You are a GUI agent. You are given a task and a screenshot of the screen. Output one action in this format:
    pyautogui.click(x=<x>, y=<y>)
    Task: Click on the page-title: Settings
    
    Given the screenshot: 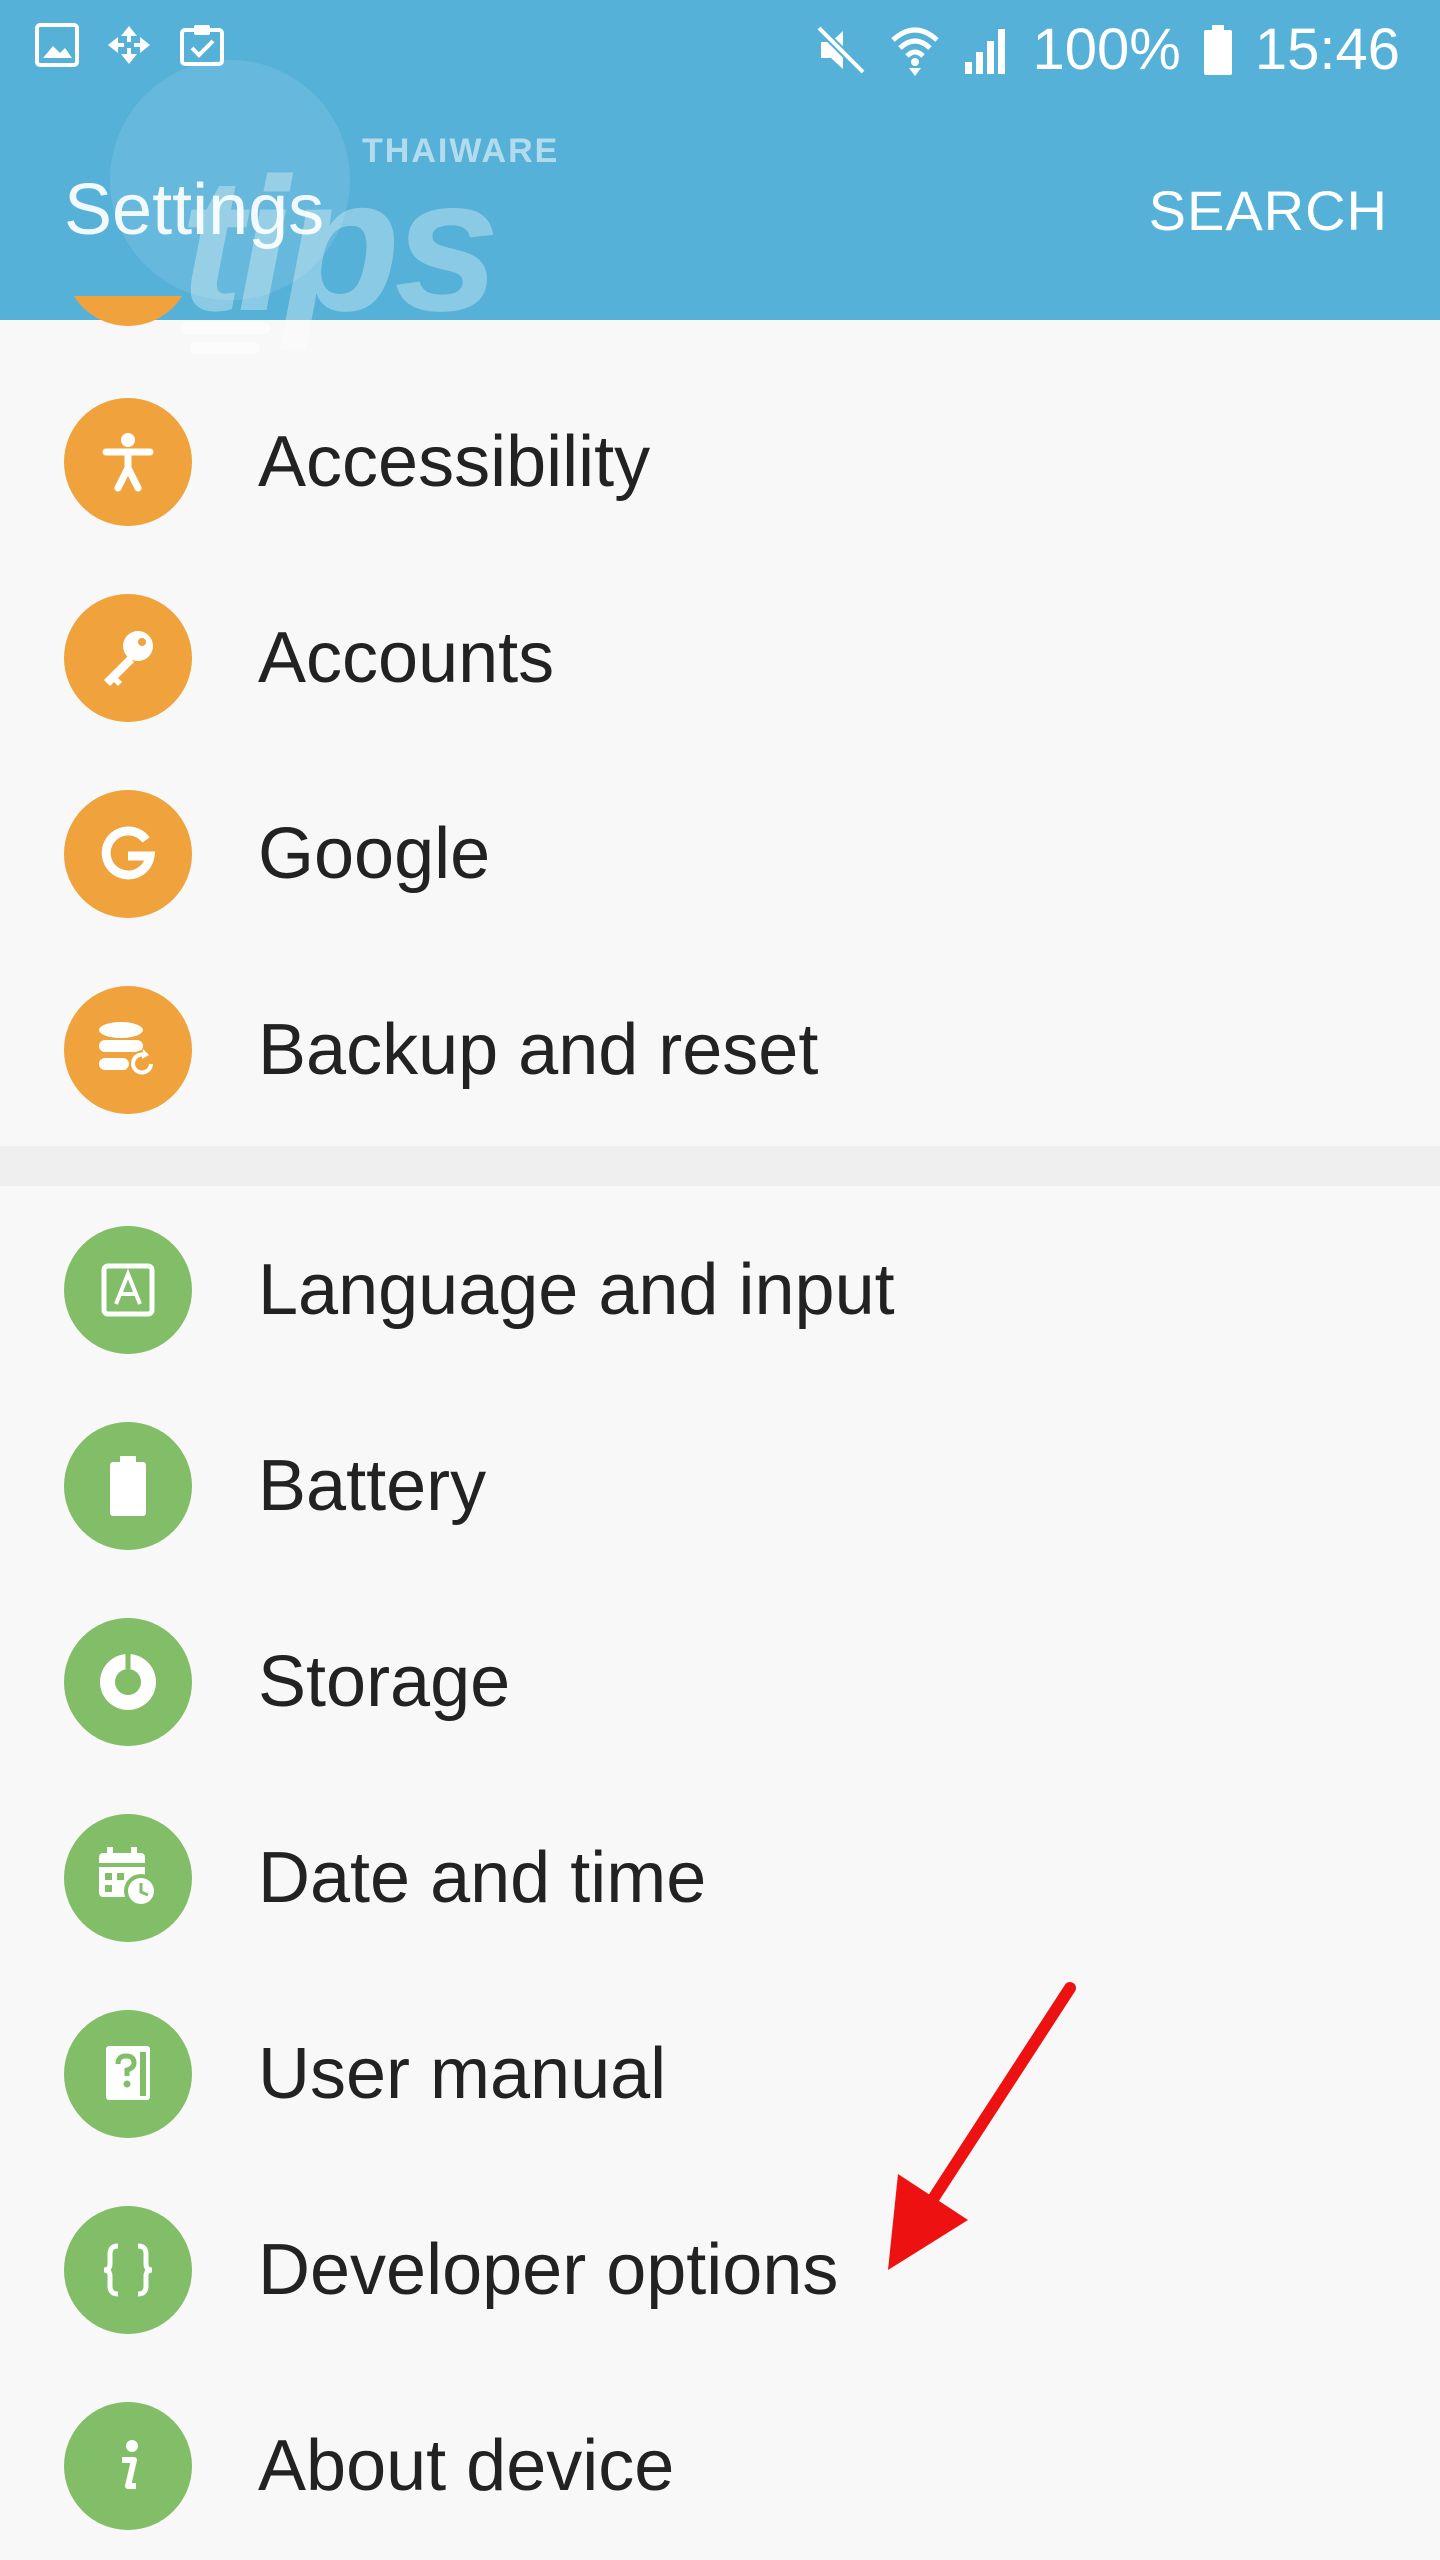 What is the action you would take?
    pyautogui.click(x=194, y=210)
    